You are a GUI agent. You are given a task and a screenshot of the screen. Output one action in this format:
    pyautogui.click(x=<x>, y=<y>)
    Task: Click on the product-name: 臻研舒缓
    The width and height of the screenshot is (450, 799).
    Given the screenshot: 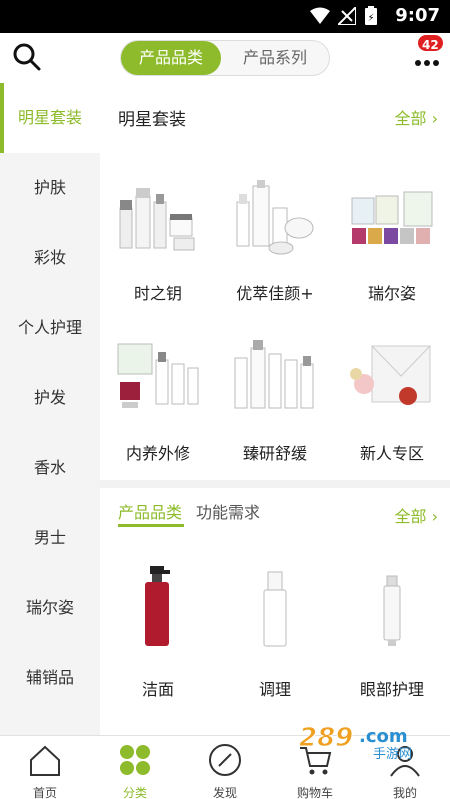 What is the action you would take?
    pyautogui.click(x=274, y=453)
    